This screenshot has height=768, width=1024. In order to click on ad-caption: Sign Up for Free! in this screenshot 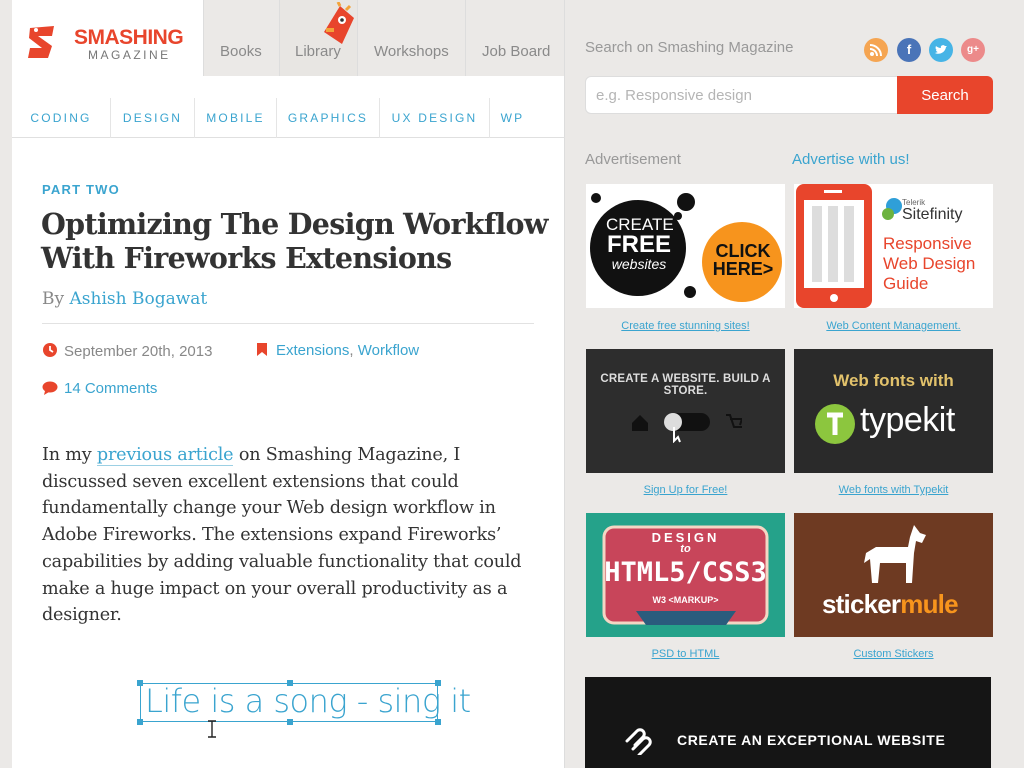, I will do `click(685, 490)`.